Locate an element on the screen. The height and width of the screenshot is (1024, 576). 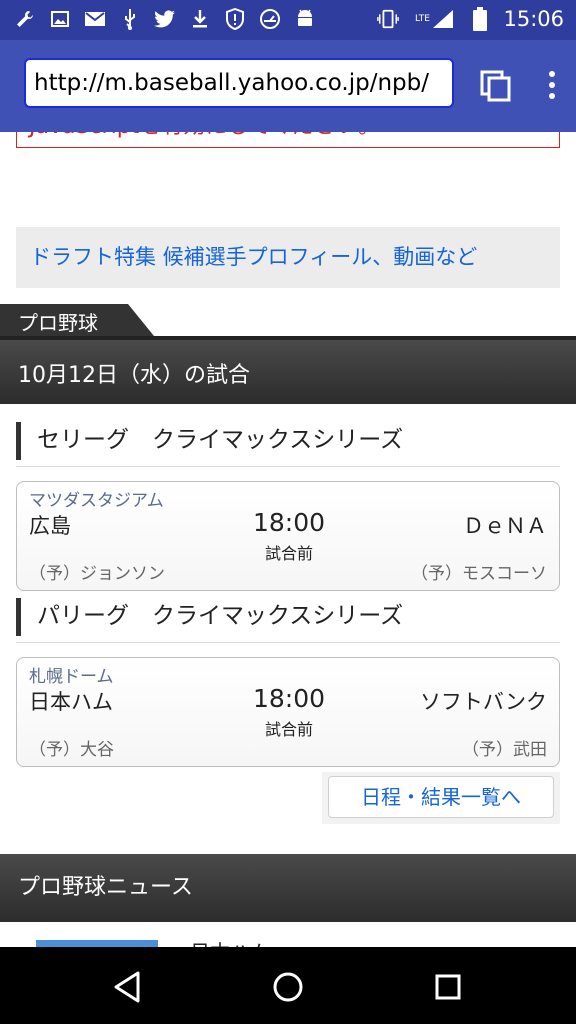
overflow-menu-icon is located at coordinates (552, 86).